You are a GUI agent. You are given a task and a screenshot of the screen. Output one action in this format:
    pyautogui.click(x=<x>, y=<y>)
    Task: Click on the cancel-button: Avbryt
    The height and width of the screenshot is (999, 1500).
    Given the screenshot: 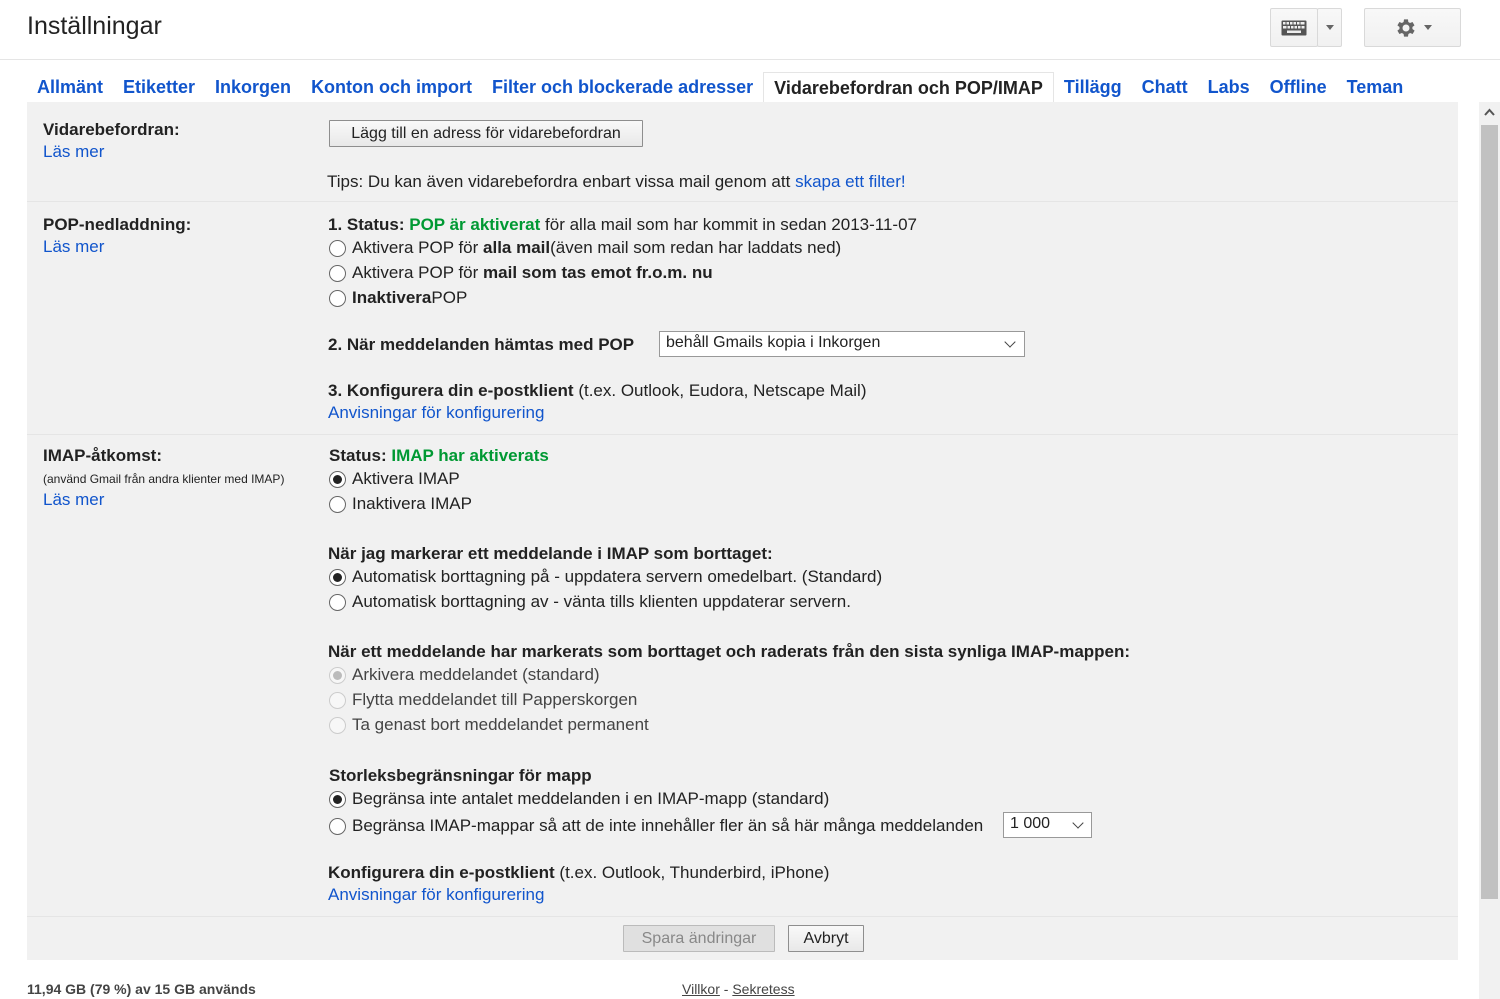 What is the action you would take?
    pyautogui.click(x=826, y=938)
    